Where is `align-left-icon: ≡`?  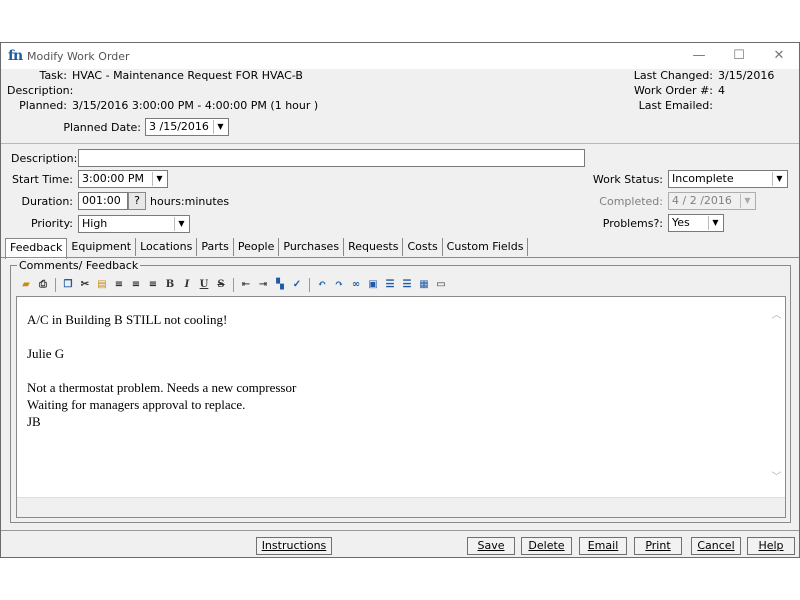 align-left-icon: ≡ is located at coordinates (119, 285).